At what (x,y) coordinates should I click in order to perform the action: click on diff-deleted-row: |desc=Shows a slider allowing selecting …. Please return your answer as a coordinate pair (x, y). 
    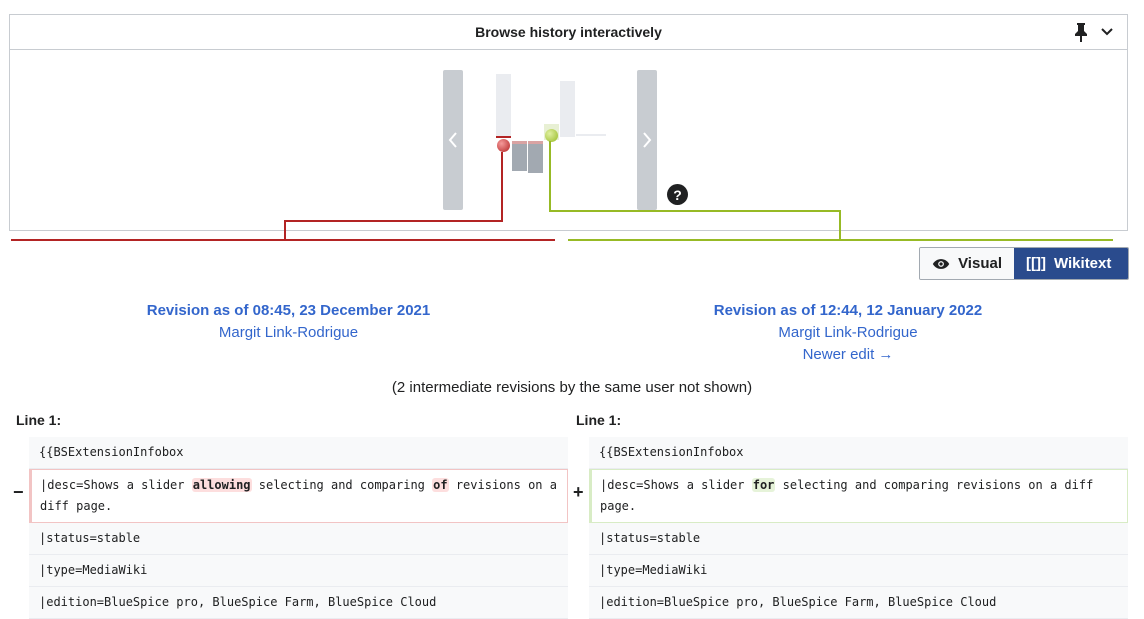
    Looking at the image, I should click on (298, 496).